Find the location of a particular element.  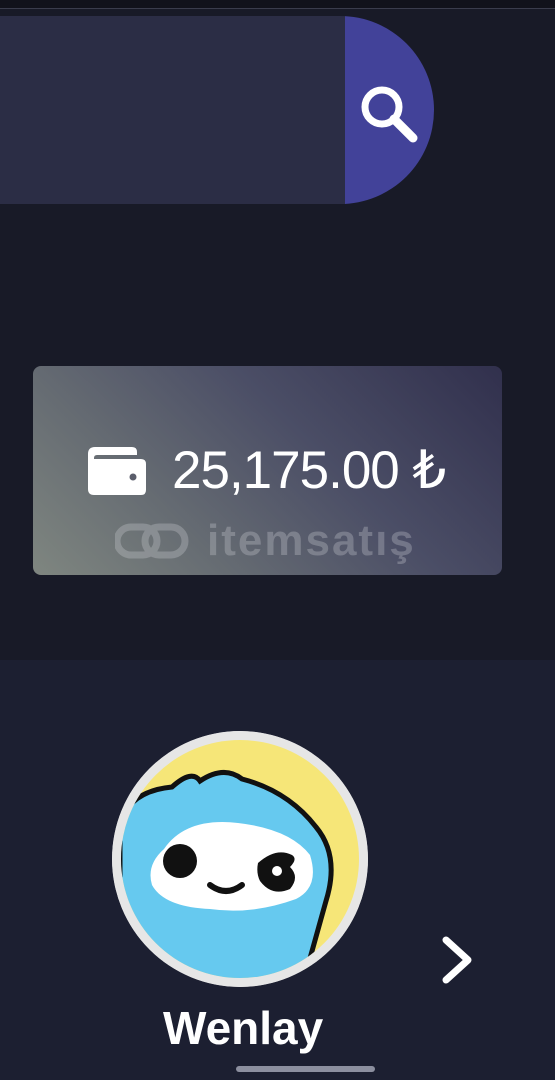

wallet-icon is located at coordinates (117, 470).